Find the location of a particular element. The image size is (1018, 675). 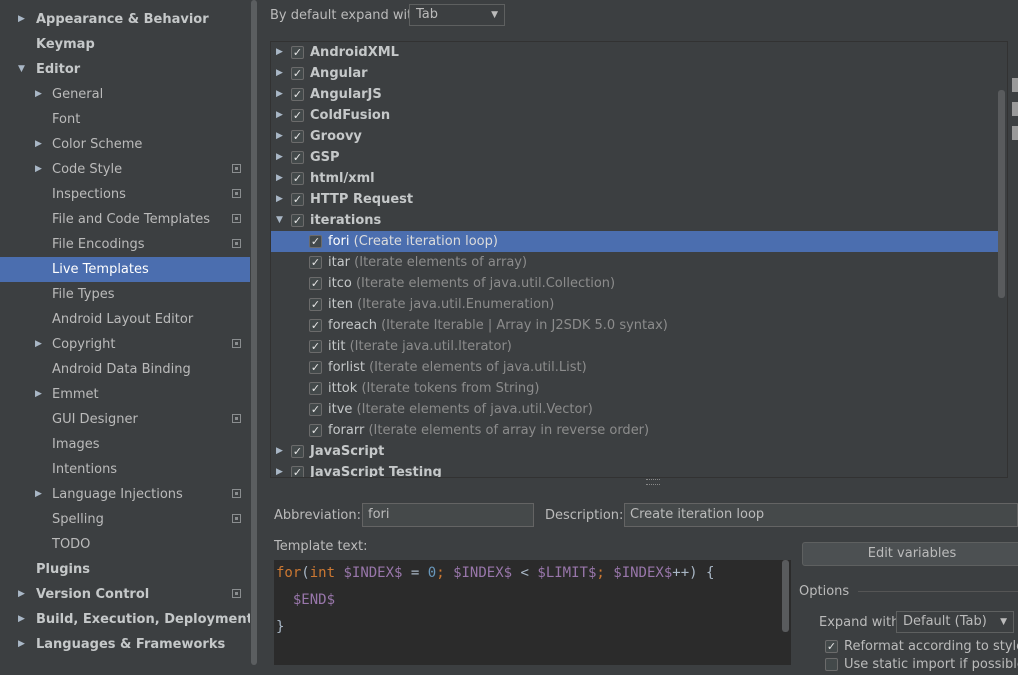

sidebar-item-editor: ▼ Editor is located at coordinates (129, 69).